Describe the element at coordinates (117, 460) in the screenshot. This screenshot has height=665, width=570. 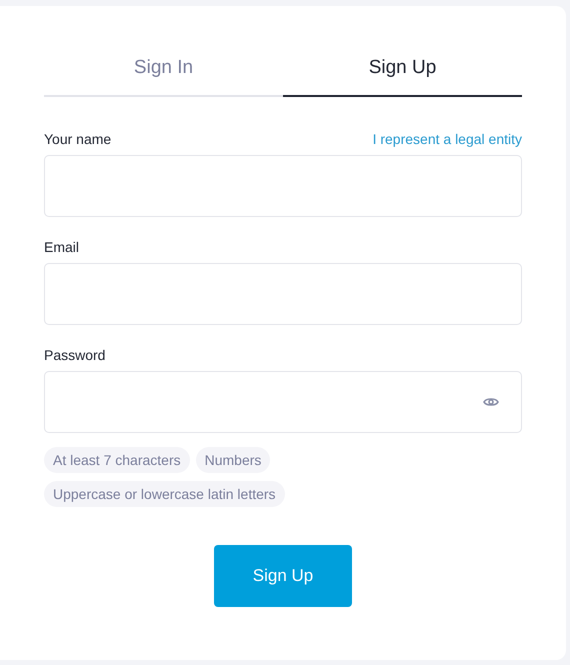
I see `requirement-chip: At least 7 characters` at that location.